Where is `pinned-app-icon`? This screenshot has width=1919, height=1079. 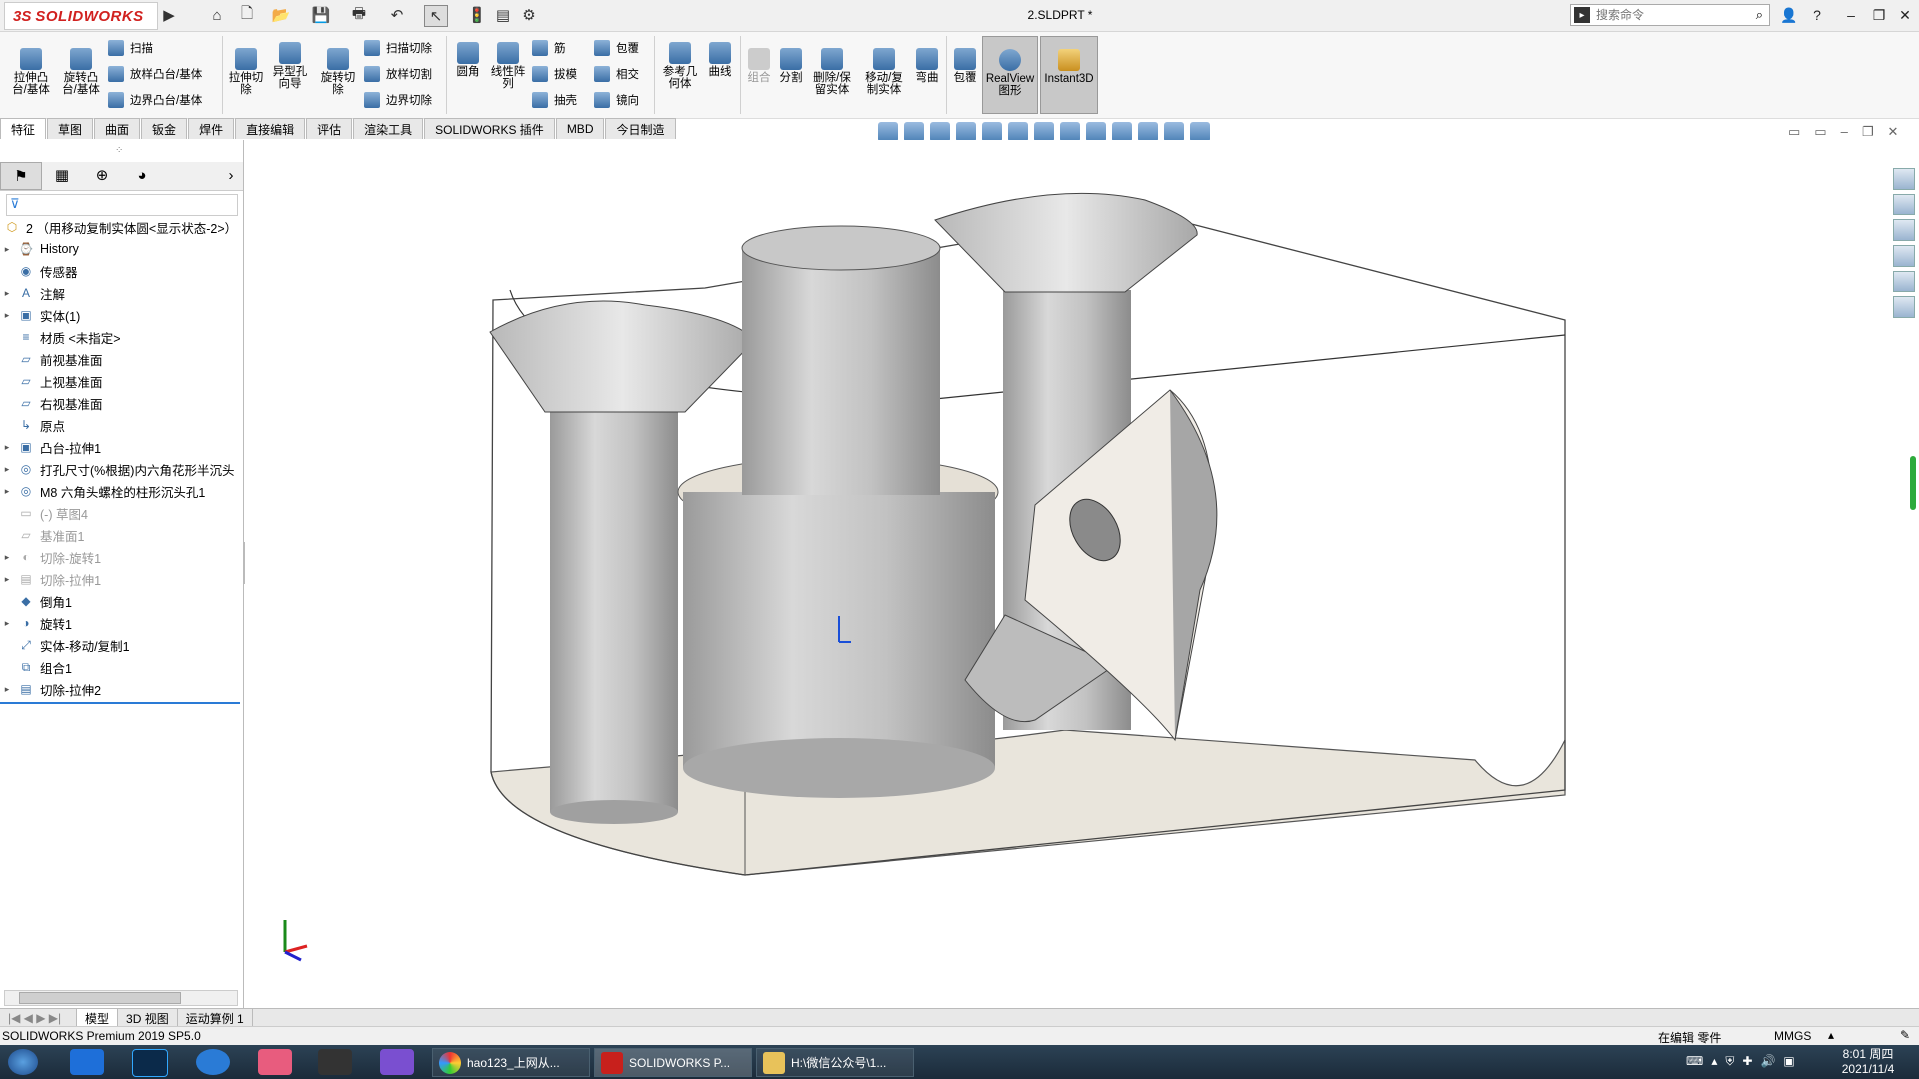 pinned-app-icon is located at coordinates (87, 1062).